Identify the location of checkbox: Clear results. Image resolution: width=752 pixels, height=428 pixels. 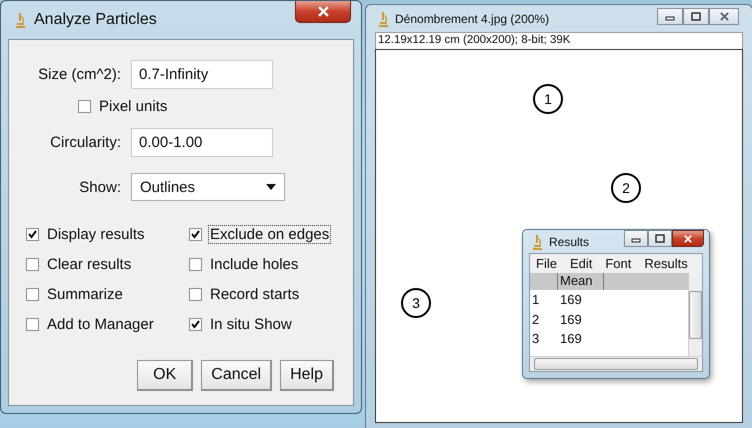
(107, 264).